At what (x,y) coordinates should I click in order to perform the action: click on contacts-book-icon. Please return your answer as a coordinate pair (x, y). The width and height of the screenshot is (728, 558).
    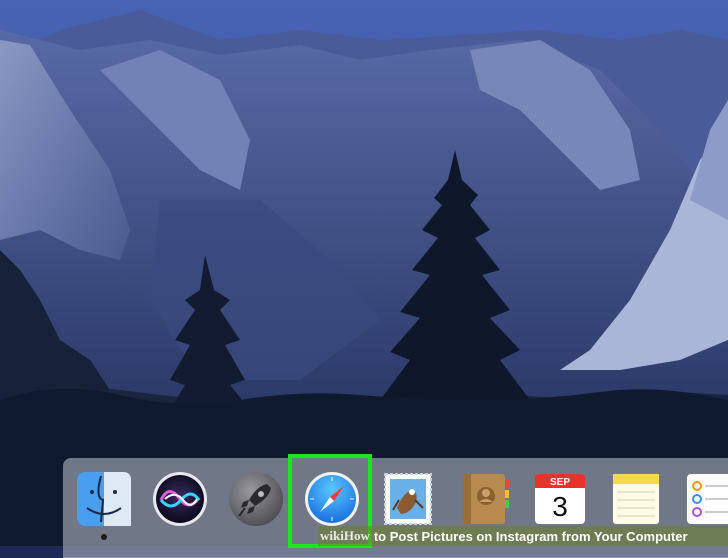
    Looking at the image, I should click on (486, 499).